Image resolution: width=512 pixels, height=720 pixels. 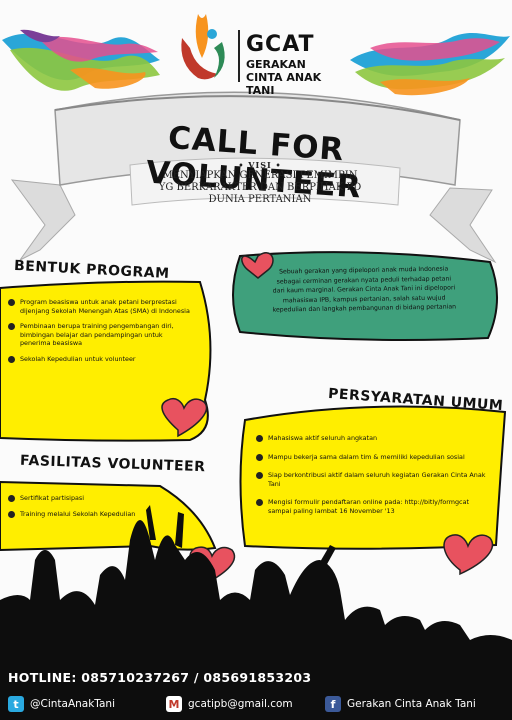 I want to click on list-item-text: Sekolah Kepedulian untuk volunteer, so click(x=78, y=358).